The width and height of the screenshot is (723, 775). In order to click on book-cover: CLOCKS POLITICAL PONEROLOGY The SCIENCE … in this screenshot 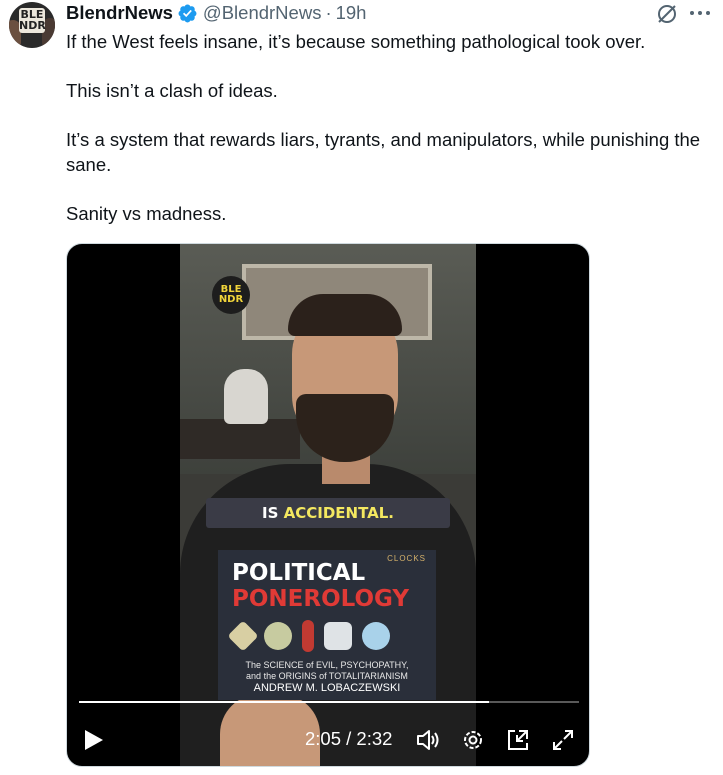, I will do `click(327, 625)`.